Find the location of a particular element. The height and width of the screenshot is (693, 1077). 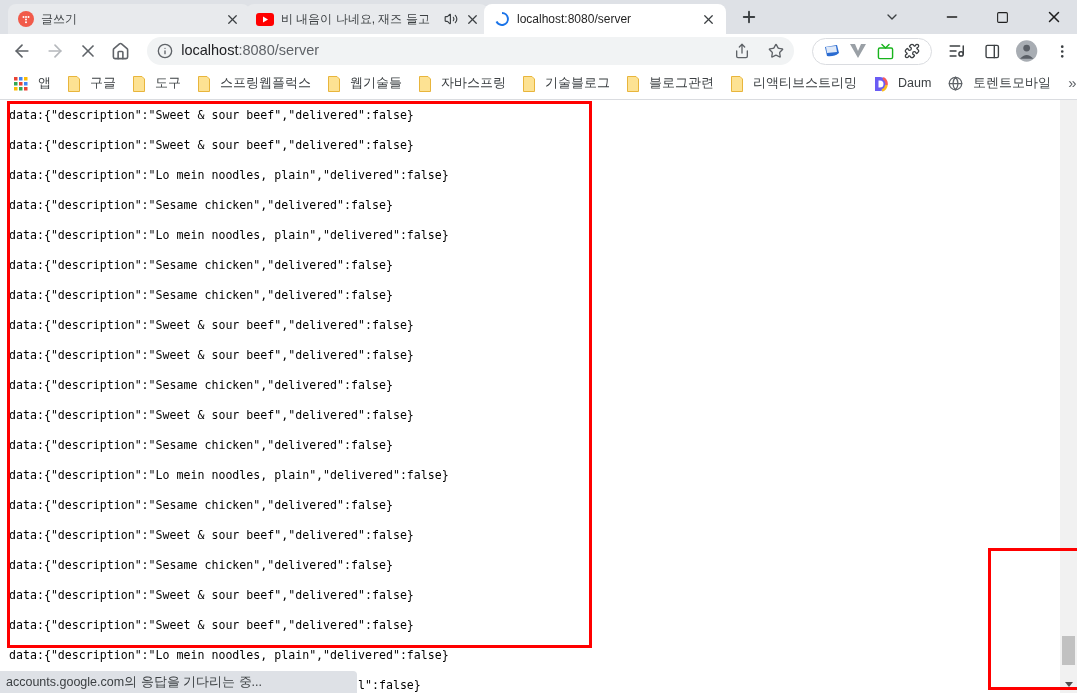

bookmark-item: 스프링웹플럭스 is located at coordinates (254, 83).